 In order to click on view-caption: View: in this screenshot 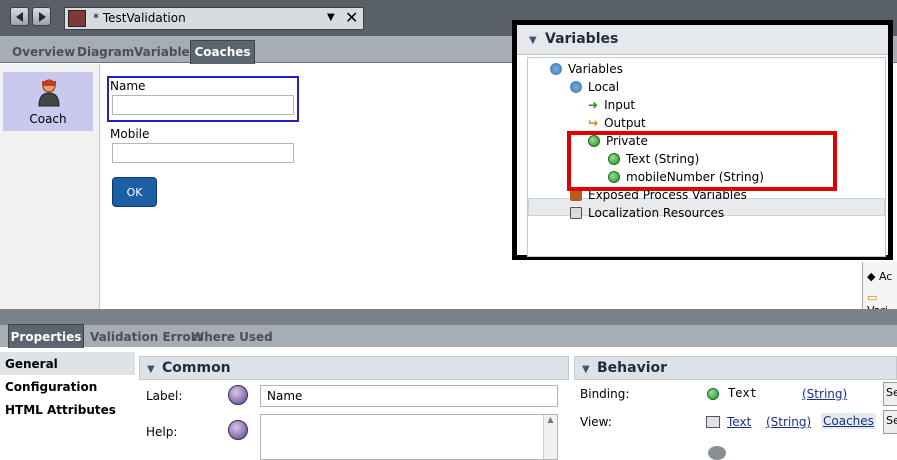, I will do `click(596, 422)`.